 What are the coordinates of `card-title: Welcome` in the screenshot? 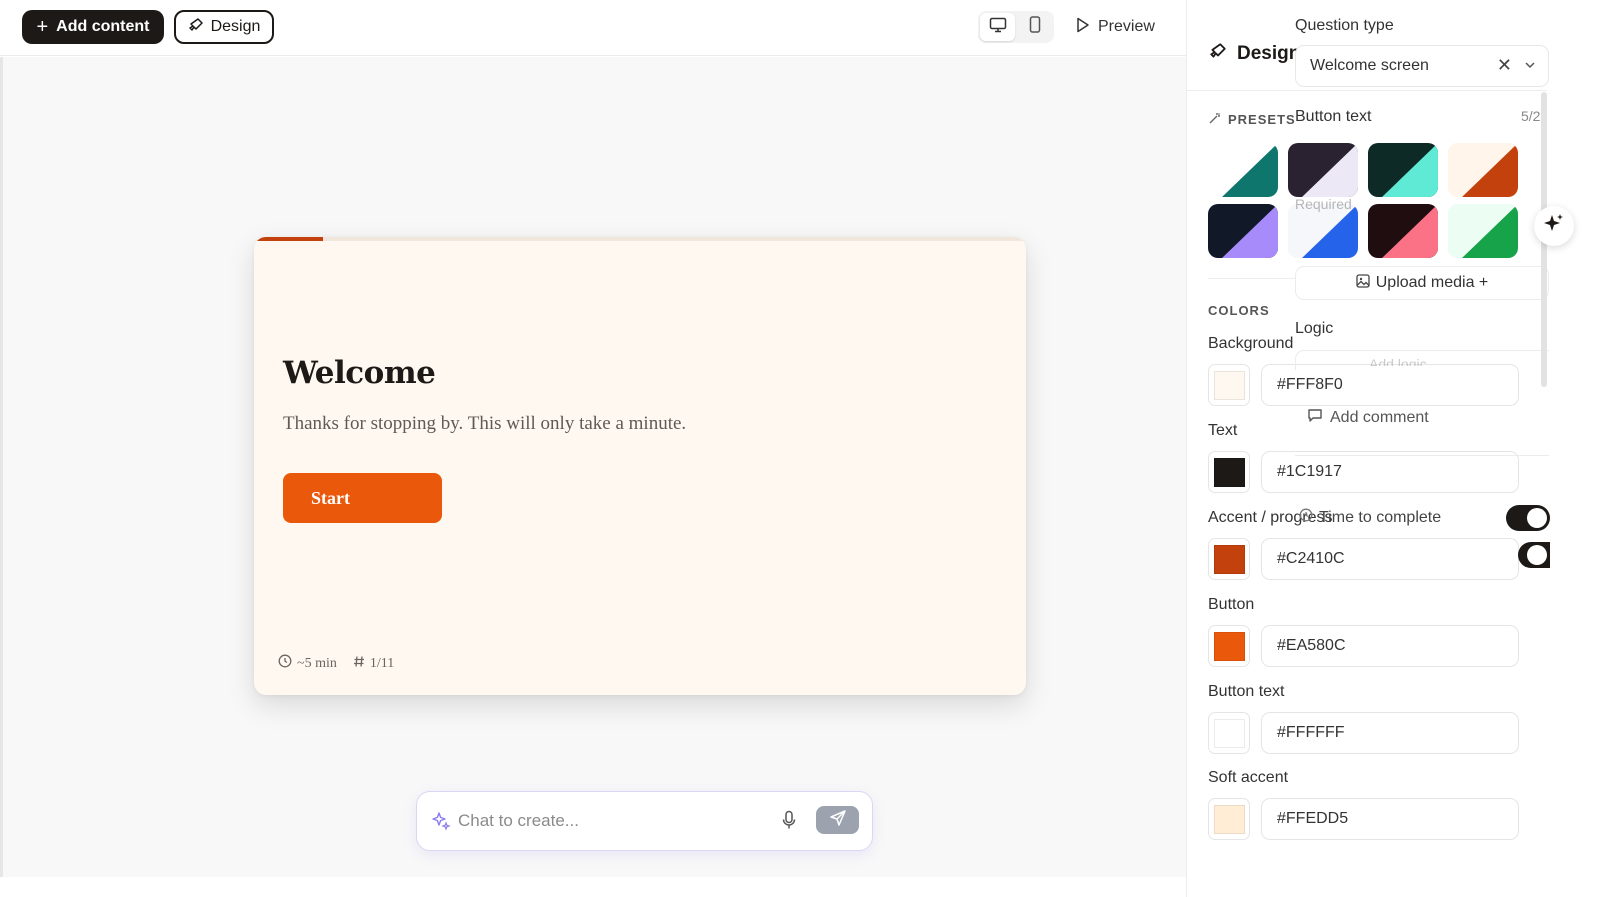 It's located at (359, 373).